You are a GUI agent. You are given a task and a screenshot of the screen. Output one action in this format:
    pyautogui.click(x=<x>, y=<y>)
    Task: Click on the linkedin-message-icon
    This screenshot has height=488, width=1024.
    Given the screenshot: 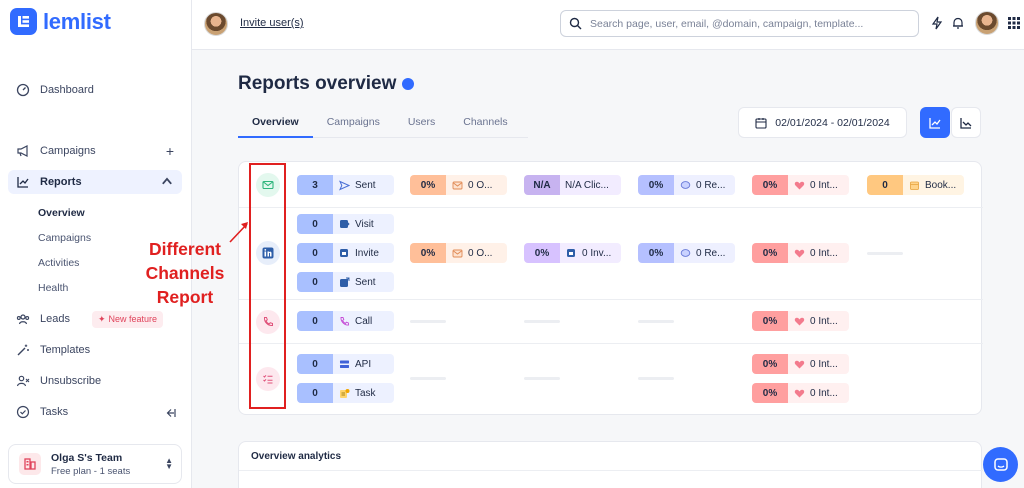 What is the action you would take?
    pyautogui.click(x=345, y=282)
    